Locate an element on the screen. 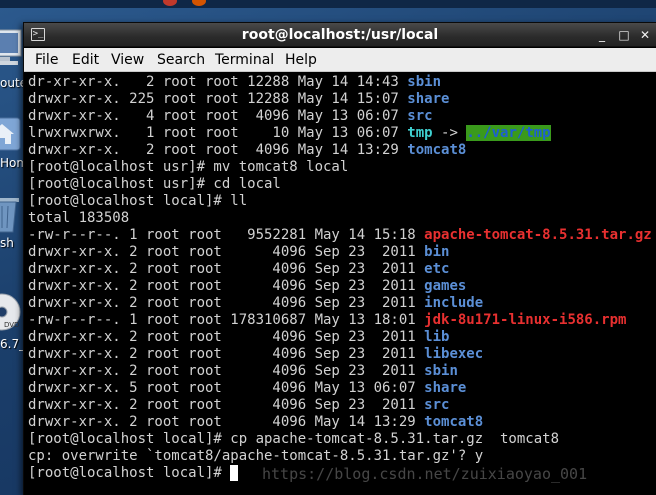  menu-search: Search is located at coordinates (181, 60).